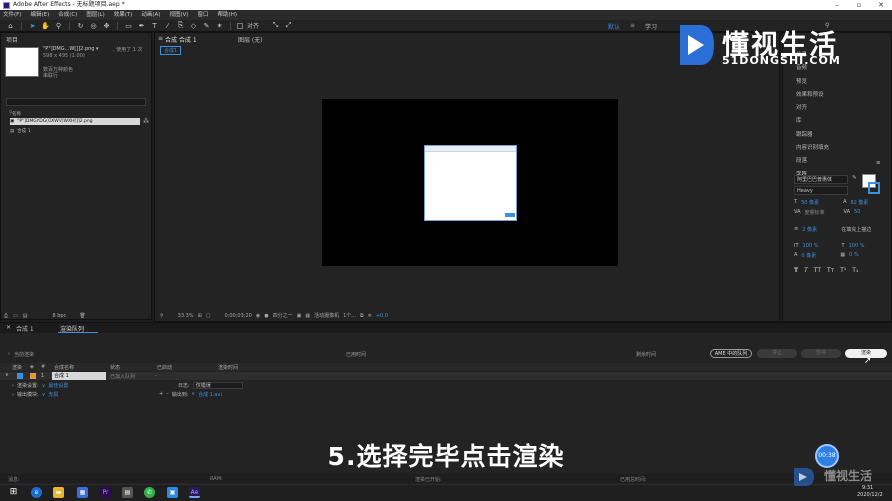 This screenshot has height=501, width=892. Describe the element at coordinates (258, 316) in the screenshot. I see `snapshot-icon: ◉` at that location.